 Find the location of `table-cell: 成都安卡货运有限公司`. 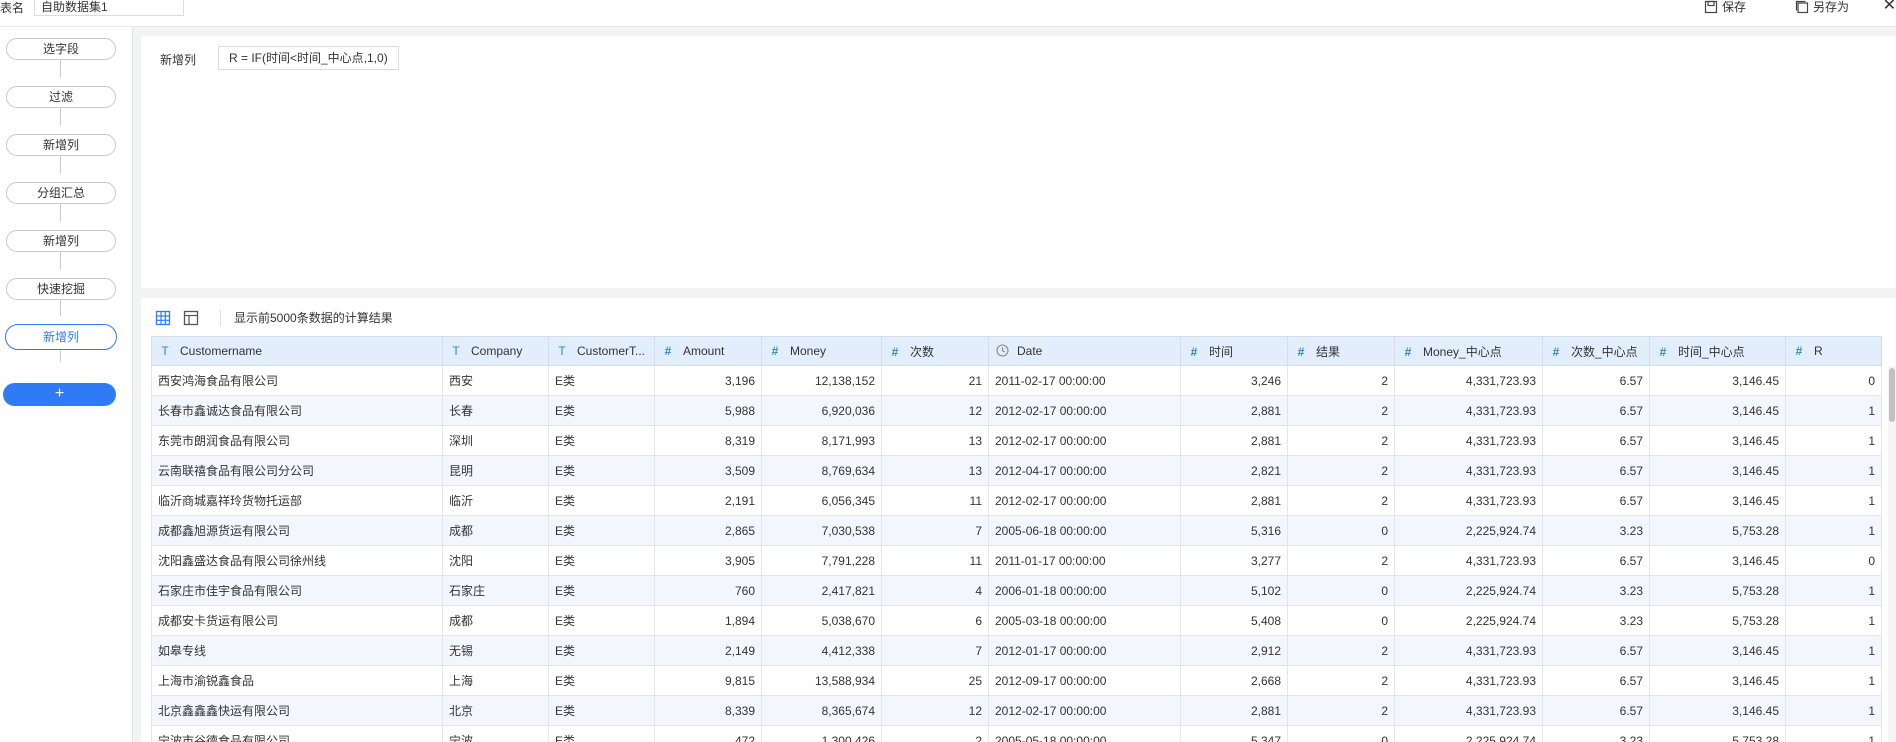

table-cell: 成都安卡货运有限公司 is located at coordinates (297, 620).